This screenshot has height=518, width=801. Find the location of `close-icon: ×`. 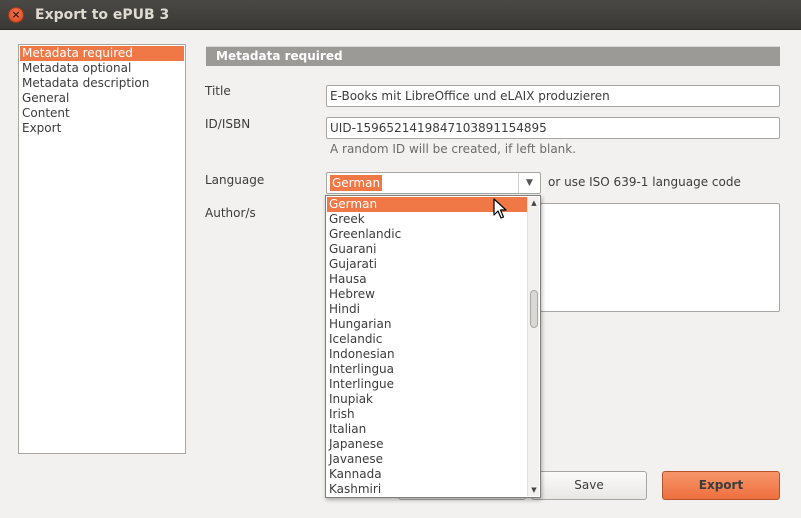

close-icon: × is located at coordinates (16, 15).